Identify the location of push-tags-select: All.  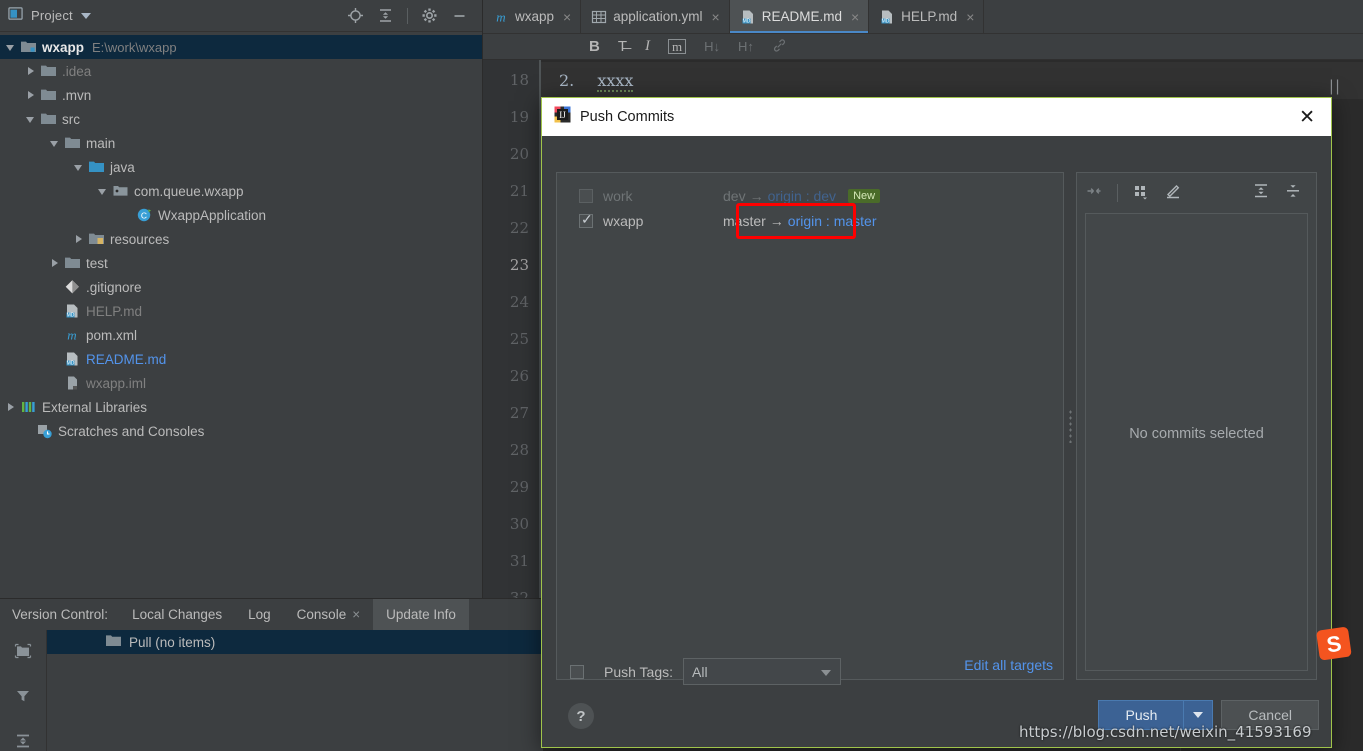
(762, 671).